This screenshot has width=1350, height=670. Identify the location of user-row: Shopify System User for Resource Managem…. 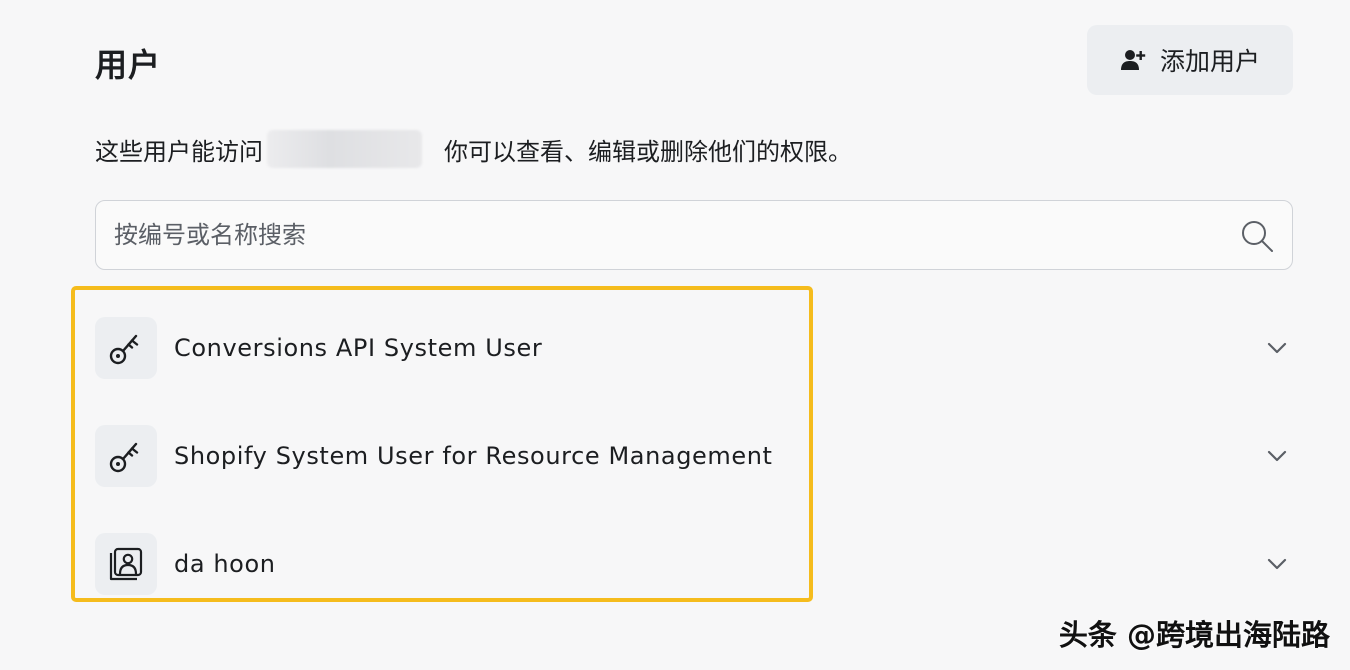
(694, 456).